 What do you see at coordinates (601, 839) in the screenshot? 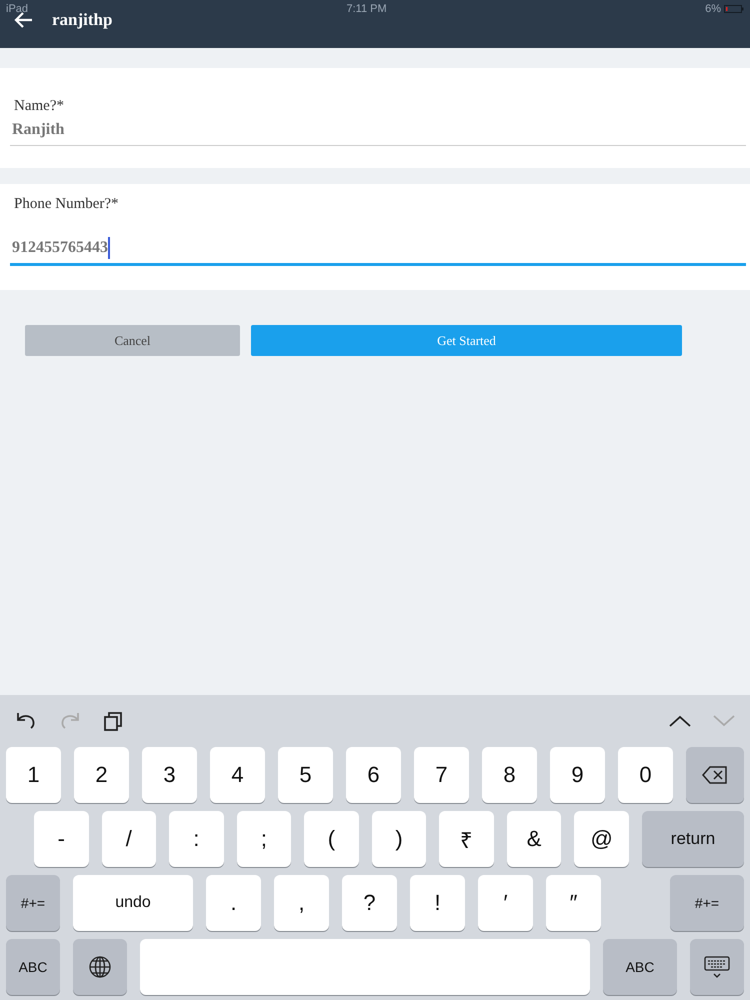
I see `key: @` at bounding box center [601, 839].